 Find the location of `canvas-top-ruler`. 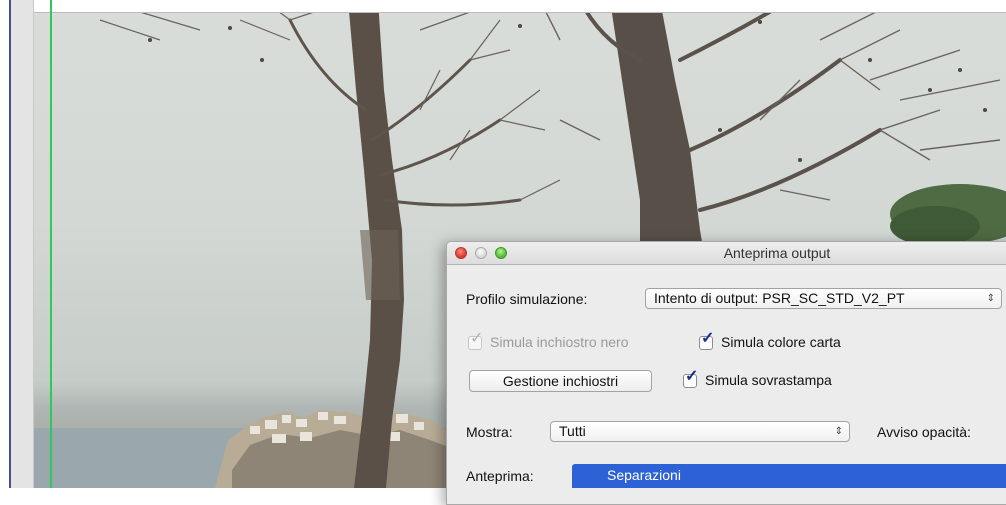

canvas-top-ruler is located at coordinates (520, 6).